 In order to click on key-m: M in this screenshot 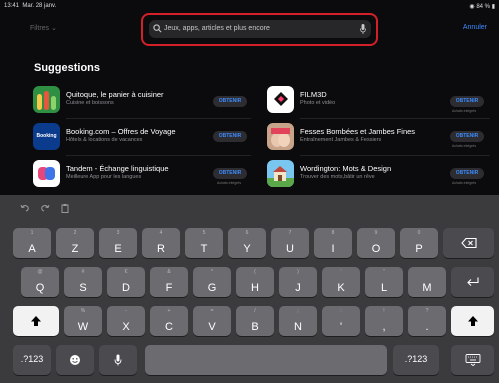, I will do `click(427, 282)`.